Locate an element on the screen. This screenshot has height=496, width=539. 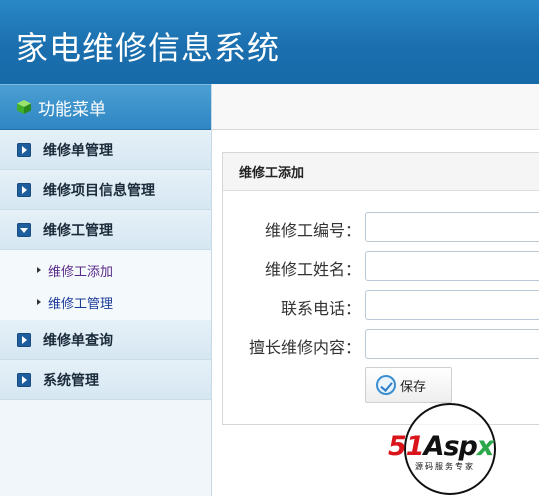
logo-tagline: 源码服务专家 is located at coordinates (445, 466).